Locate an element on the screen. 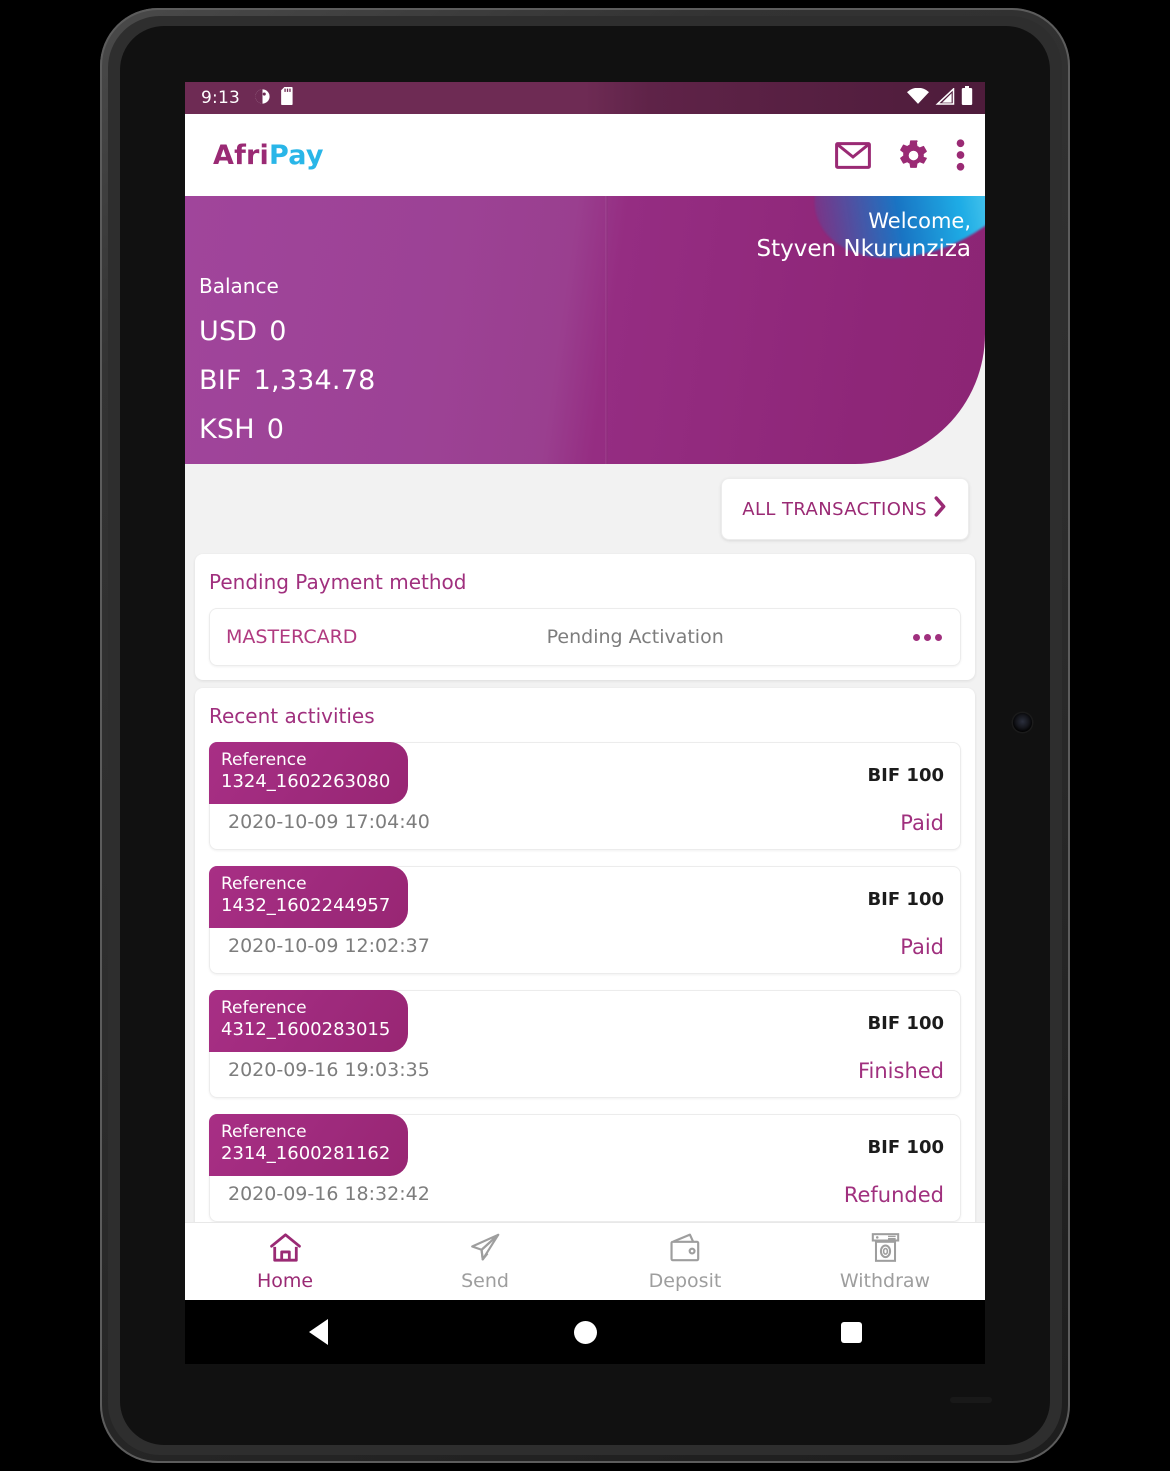 The image size is (1170, 1471). wallet-icon is located at coordinates (685, 1249).